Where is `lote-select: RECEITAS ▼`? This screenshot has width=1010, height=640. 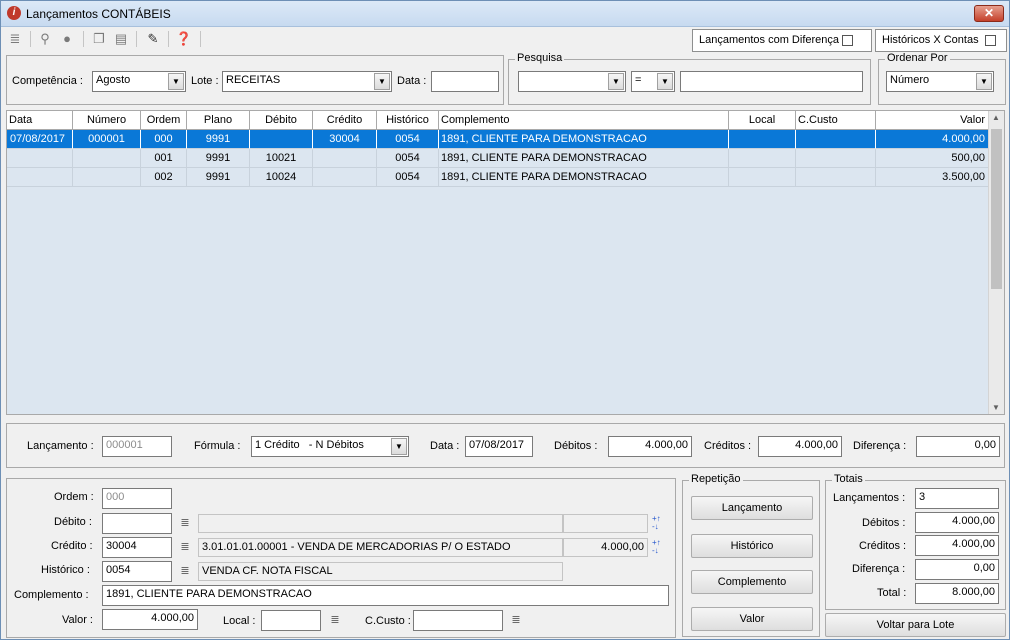
lote-select: RECEITAS ▼ is located at coordinates (307, 81).